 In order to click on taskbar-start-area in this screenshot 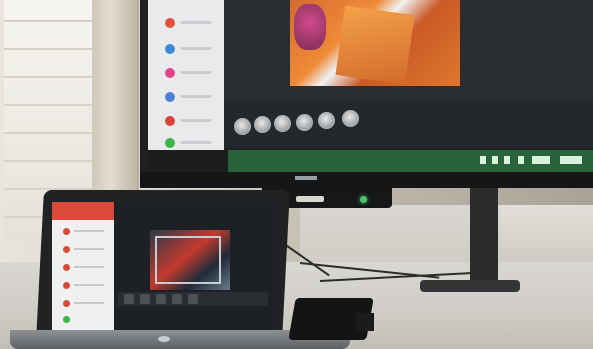, I will do `click(188, 161)`.